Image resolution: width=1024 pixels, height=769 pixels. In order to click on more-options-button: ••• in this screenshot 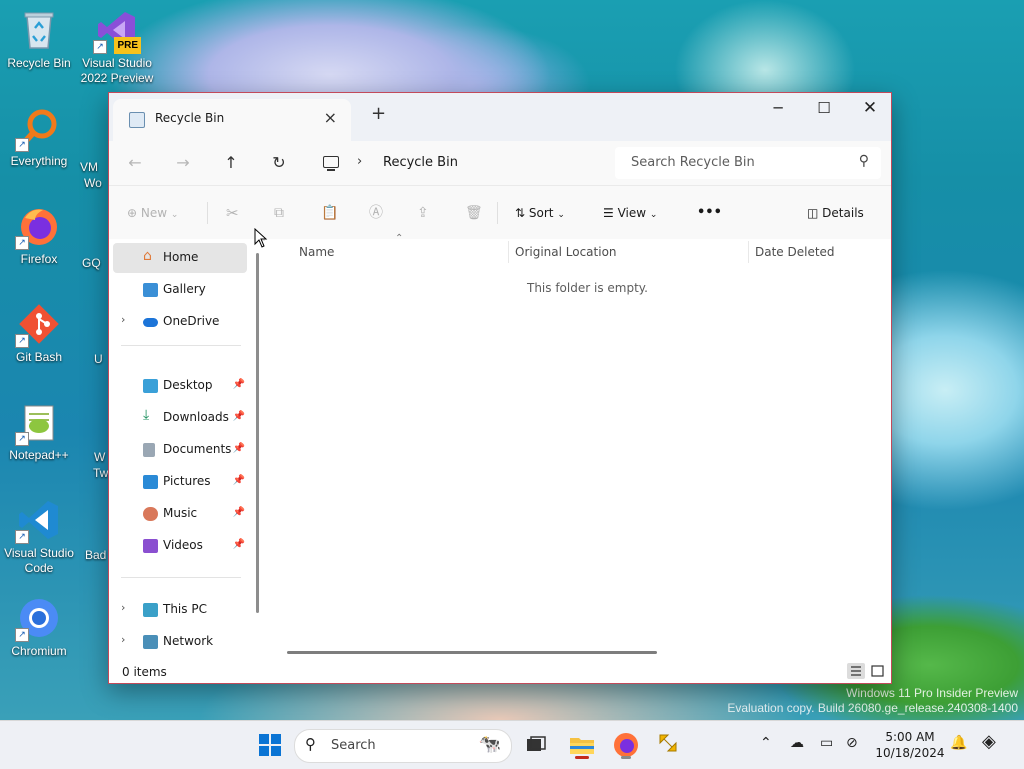, I will do `click(709, 213)`.